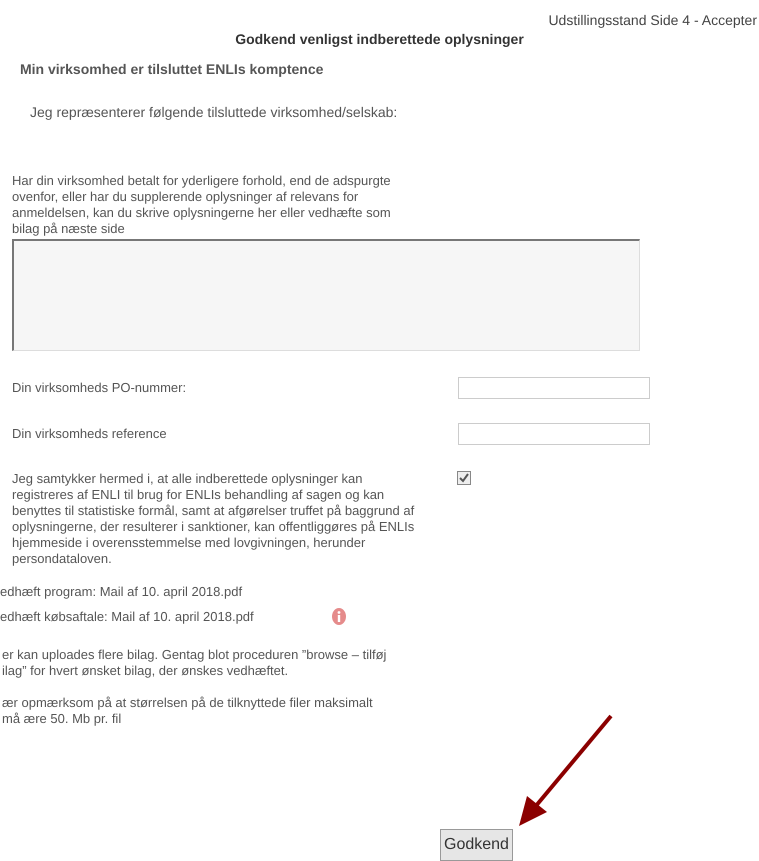 This screenshot has height=861, width=759. Describe the element at coordinates (214, 519) in the screenshot. I see `consent-text: Jeg samtykker hermed i, at alle indberettede oplysninger kan registreres af ENLI til brug for ENLIs behandling af sagen og kan benyttes til statistiske formål, samt at afgørelser truffet på baggrund af oplysningerne, der resulterer i sanktioner, kan offentliggøres på ENLIs hjemmeside i overensstemmelse med lovgivningen, herunder persondataloven.` at that location.